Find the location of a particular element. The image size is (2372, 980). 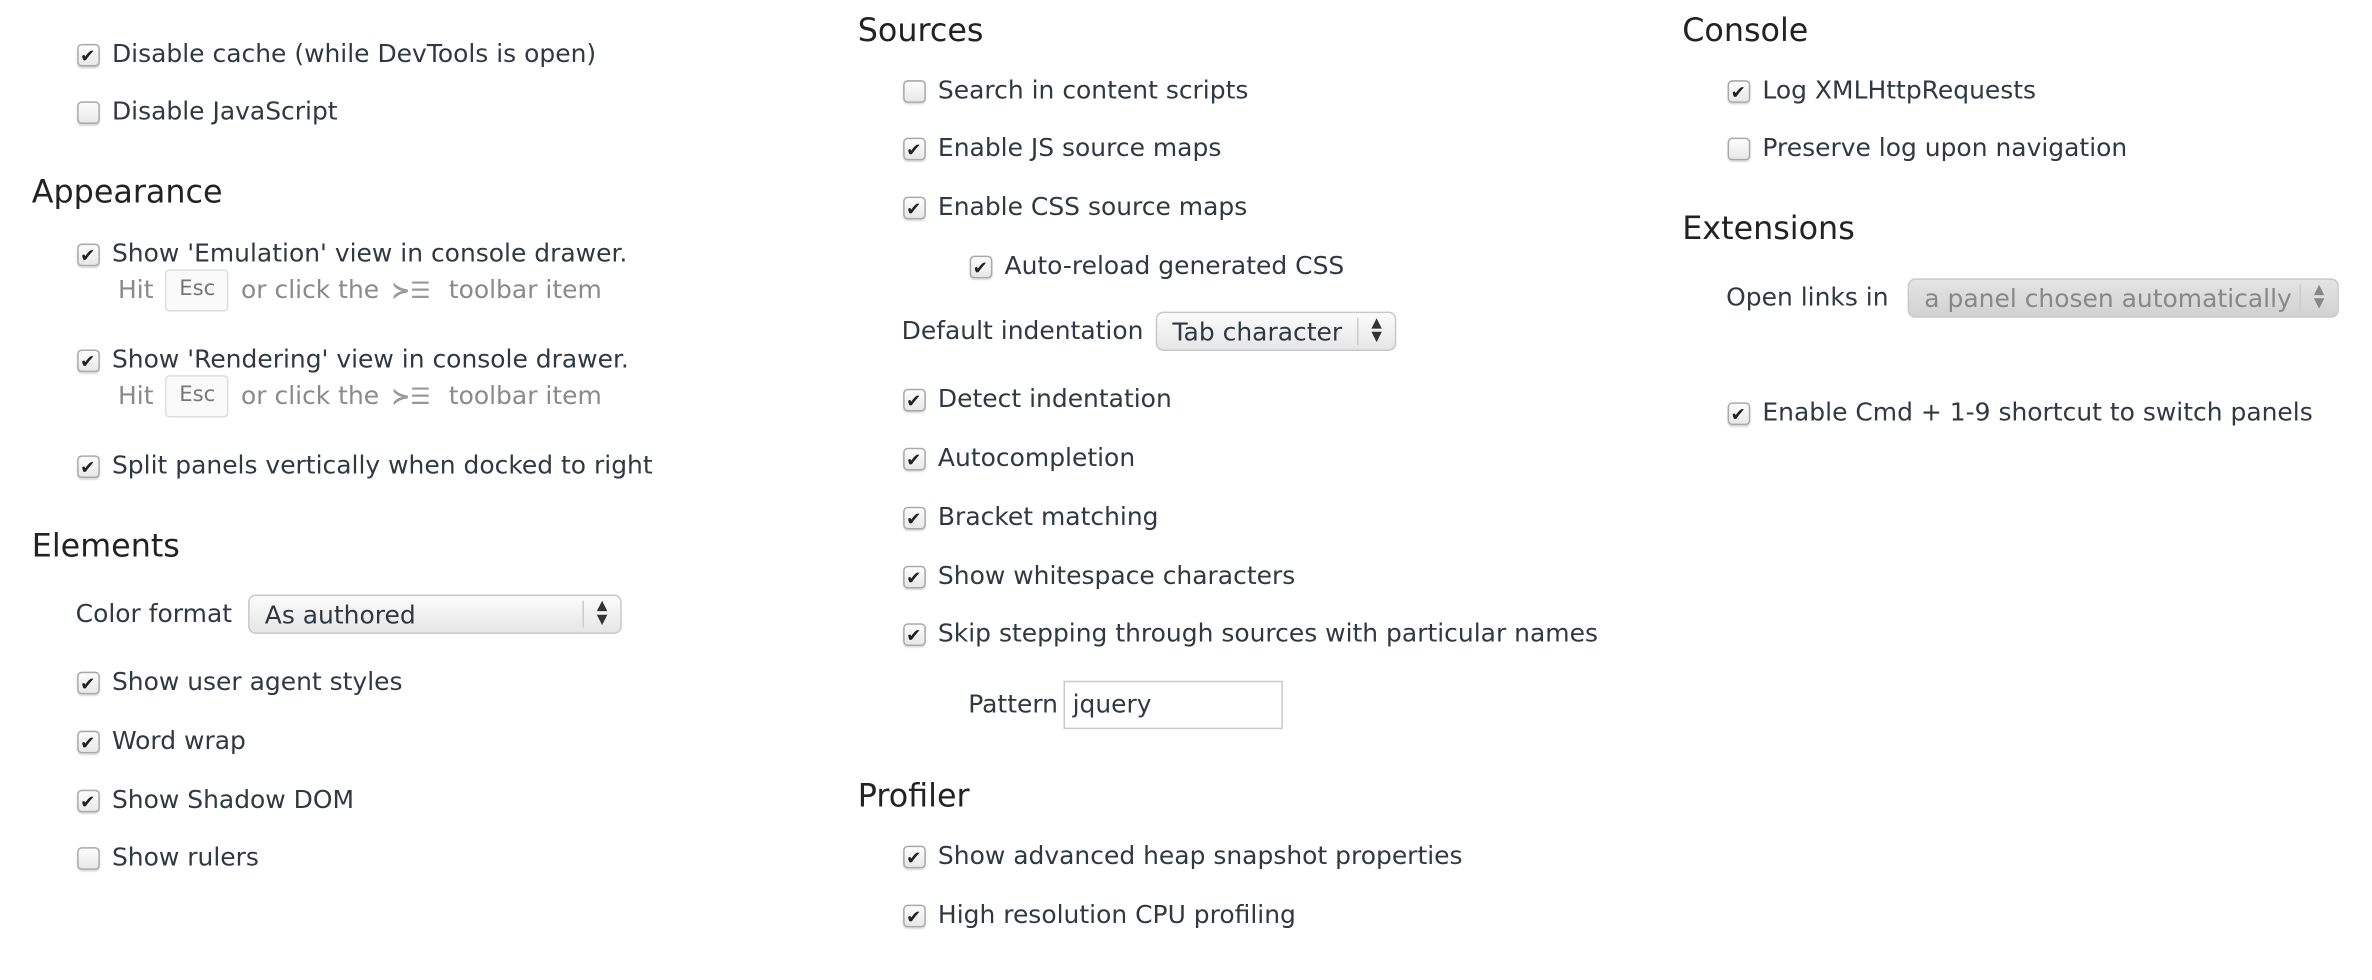

checkbox-label: Show user agent styles is located at coordinates (257, 681).